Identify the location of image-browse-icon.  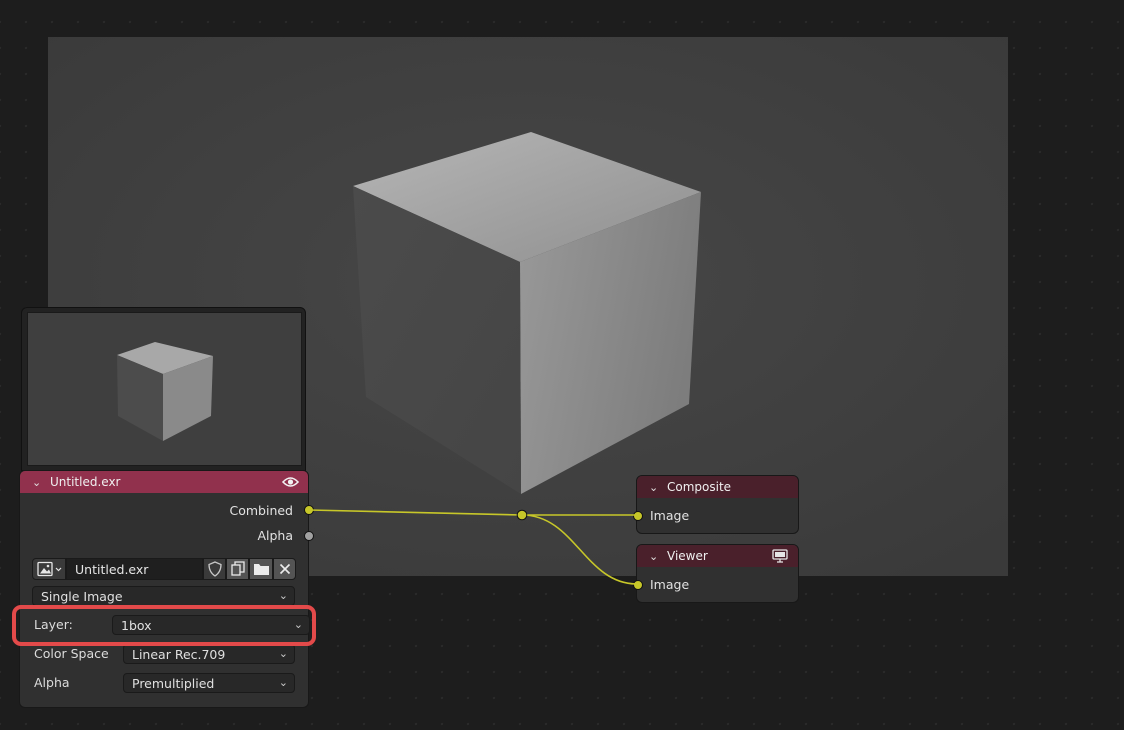
(49, 569).